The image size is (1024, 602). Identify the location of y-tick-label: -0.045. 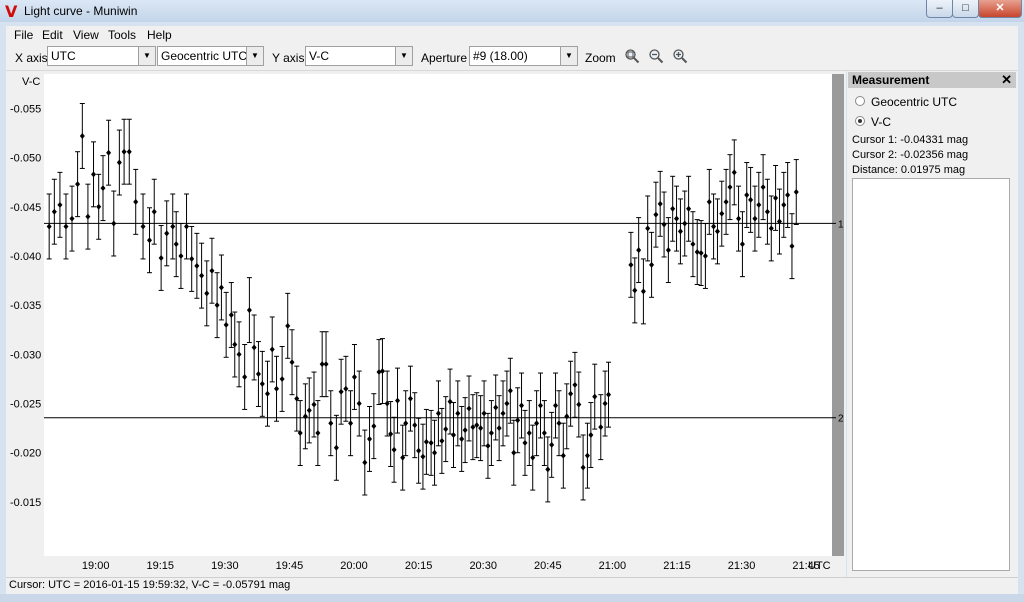
(25, 208).